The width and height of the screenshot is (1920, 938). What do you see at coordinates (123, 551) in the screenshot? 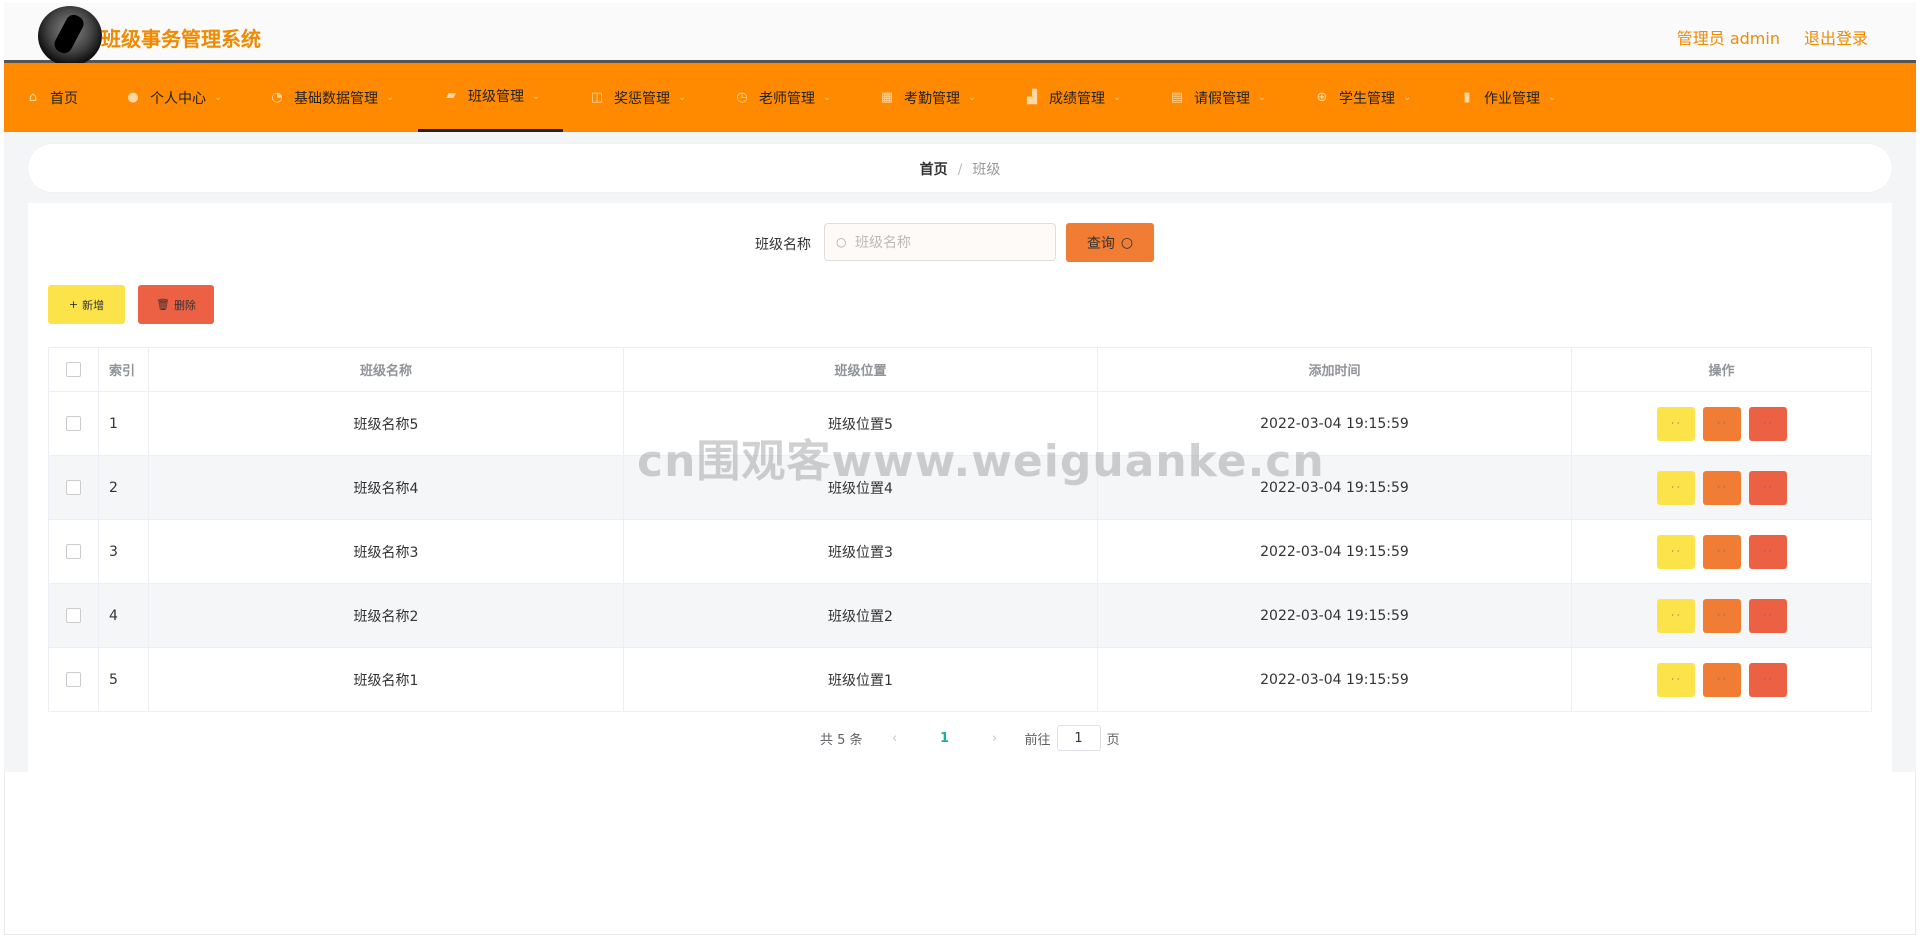
I see `row-index: 3` at bounding box center [123, 551].